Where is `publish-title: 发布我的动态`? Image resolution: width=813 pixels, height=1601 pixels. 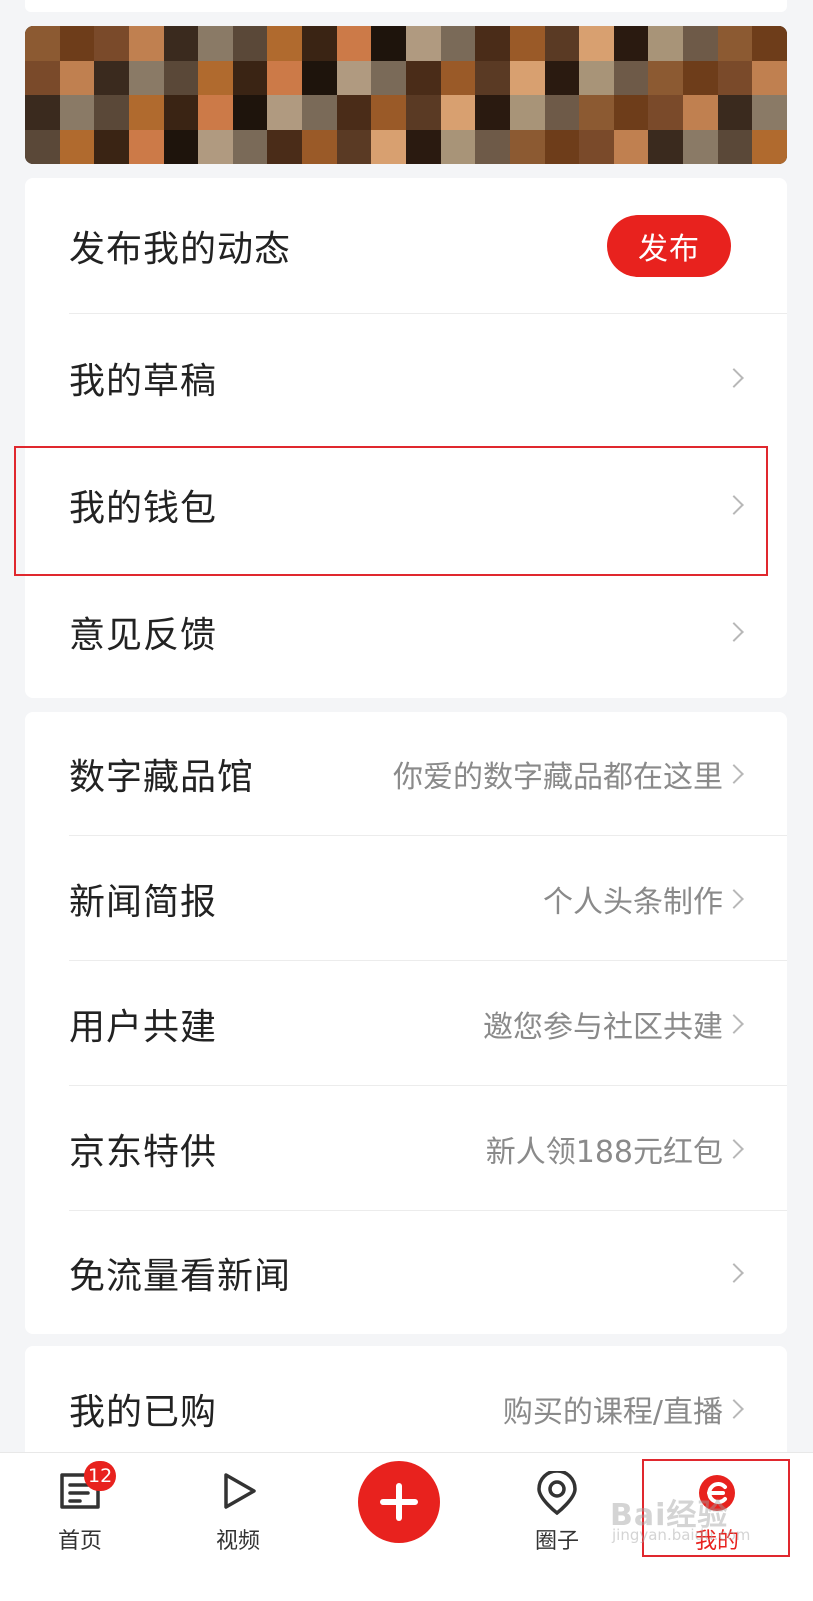
publish-title: 发布我的动态 is located at coordinates (180, 249).